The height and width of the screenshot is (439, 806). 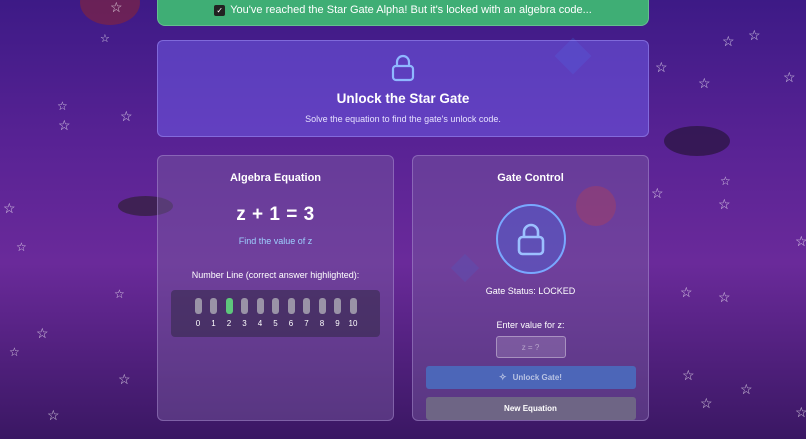 What do you see at coordinates (306, 317) in the screenshot?
I see `number-line-tick: 7` at bounding box center [306, 317].